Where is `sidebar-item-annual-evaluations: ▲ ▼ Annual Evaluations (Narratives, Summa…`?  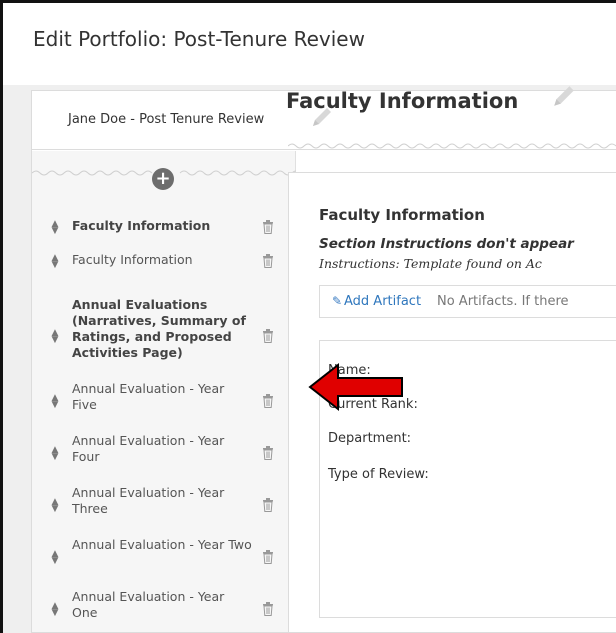
sidebar-item-annual-evaluations: ▲ ▼ Annual Evaluations (Narratives, Summa… is located at coordinates (164, 332).